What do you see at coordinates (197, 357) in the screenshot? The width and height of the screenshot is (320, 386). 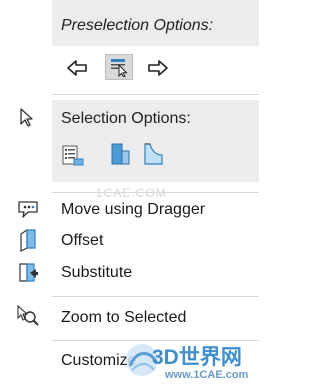 I see `watermark-brand: 3D世界网` at bounding box center [197, 357].